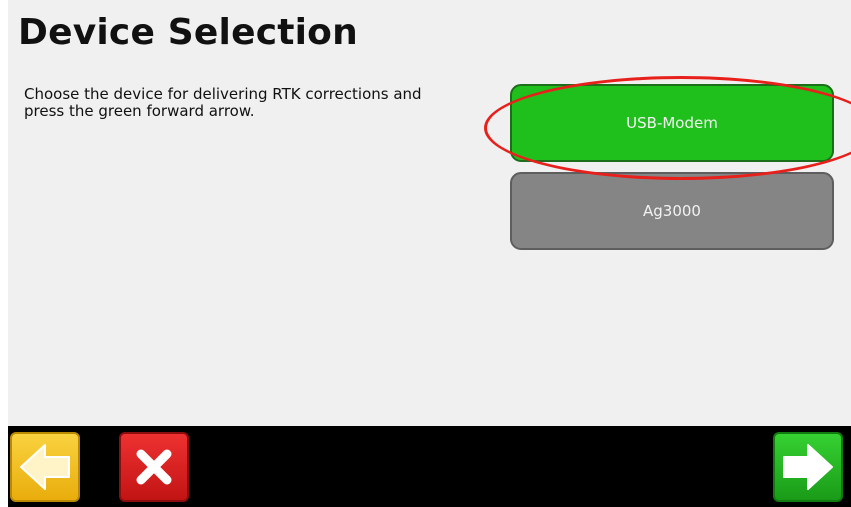 The image size is (851, 507). Describe the element at coordinates (672, 211) in the screenshot. I see `ag3000-button: Ag3000` at that location.